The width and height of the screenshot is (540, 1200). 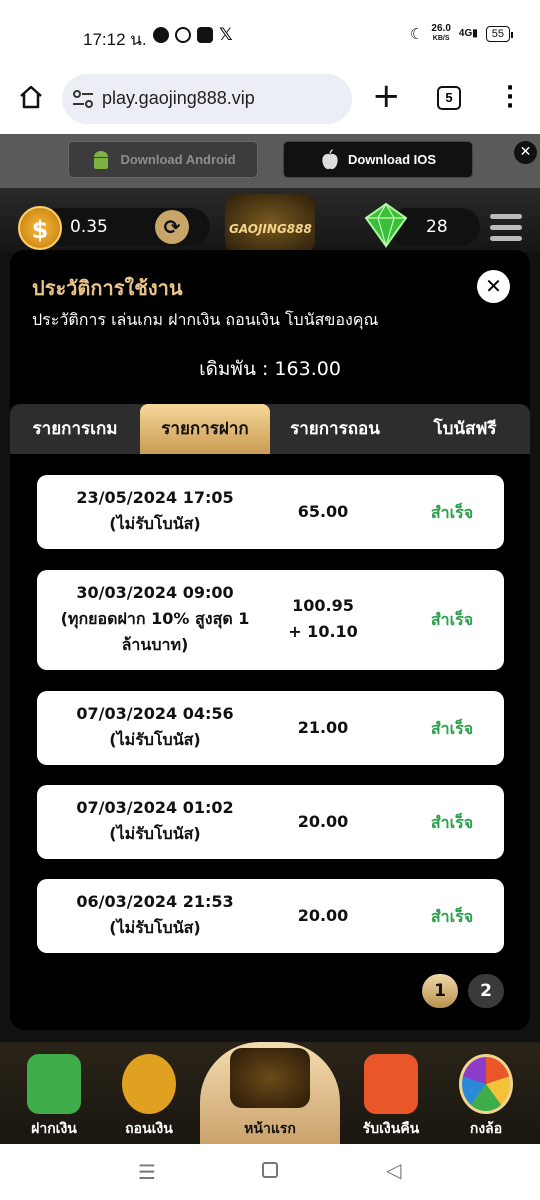 I want to click on address-bar: play.gaojing888.vip, so click(x=207, y=99).